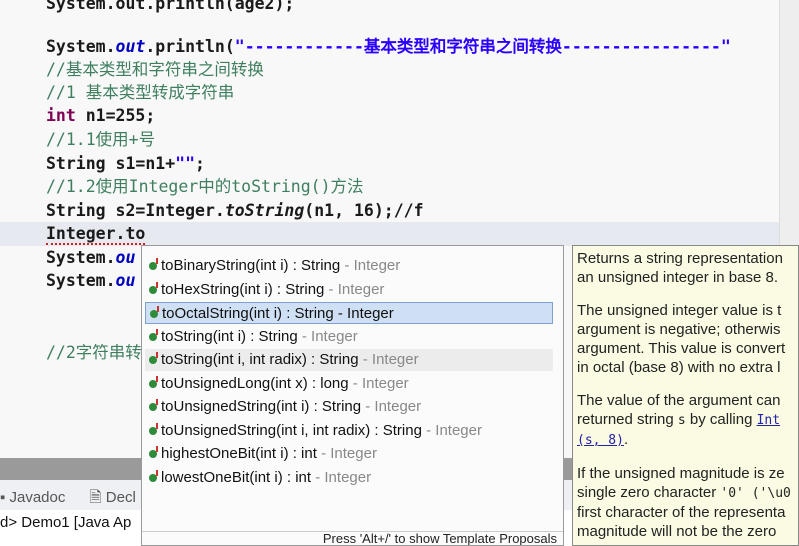 Image resolution: width=799 pixels, height=546 pixels. I want to click on code-string: "", so click(185, 163).